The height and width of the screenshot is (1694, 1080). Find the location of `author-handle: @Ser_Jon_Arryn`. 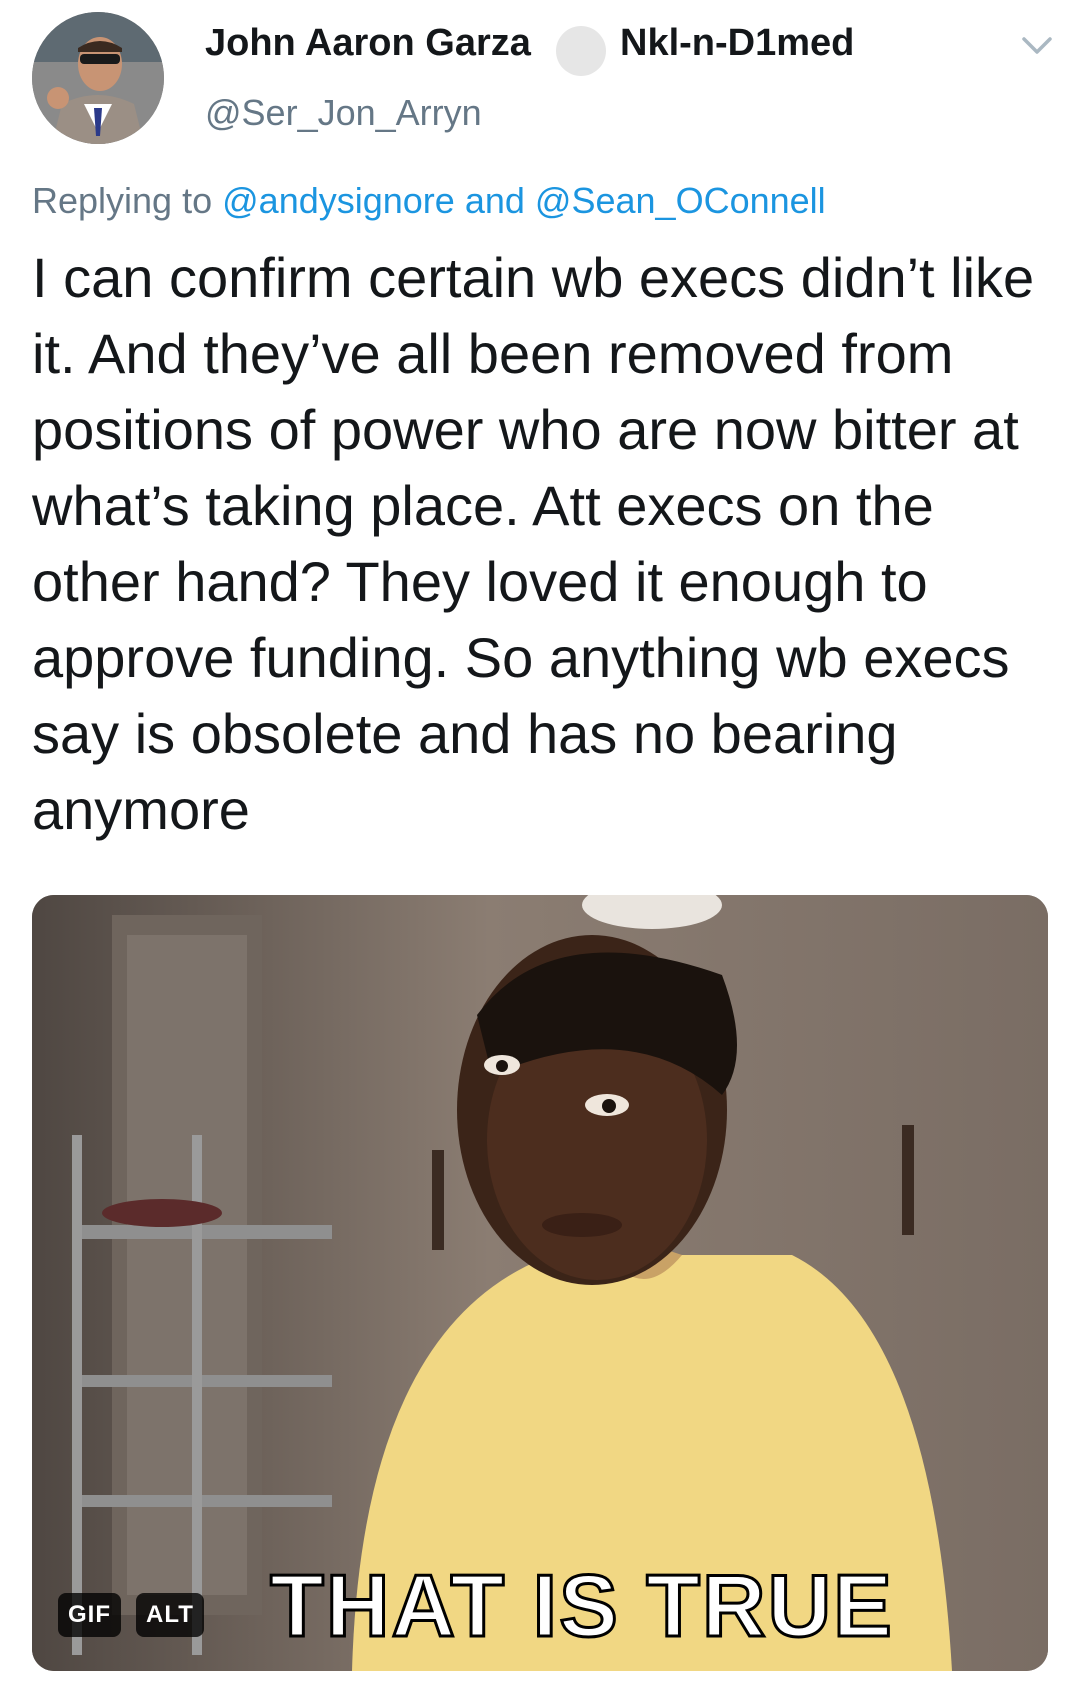

author-handle: @Ser_Jon_Arryn is located at coordinates (343, 113).